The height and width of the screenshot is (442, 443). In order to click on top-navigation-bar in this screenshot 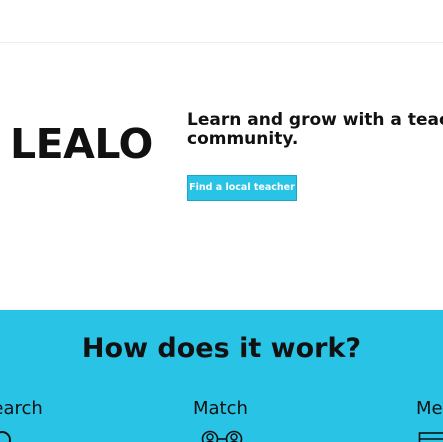, I will do `click(221, 21)`.